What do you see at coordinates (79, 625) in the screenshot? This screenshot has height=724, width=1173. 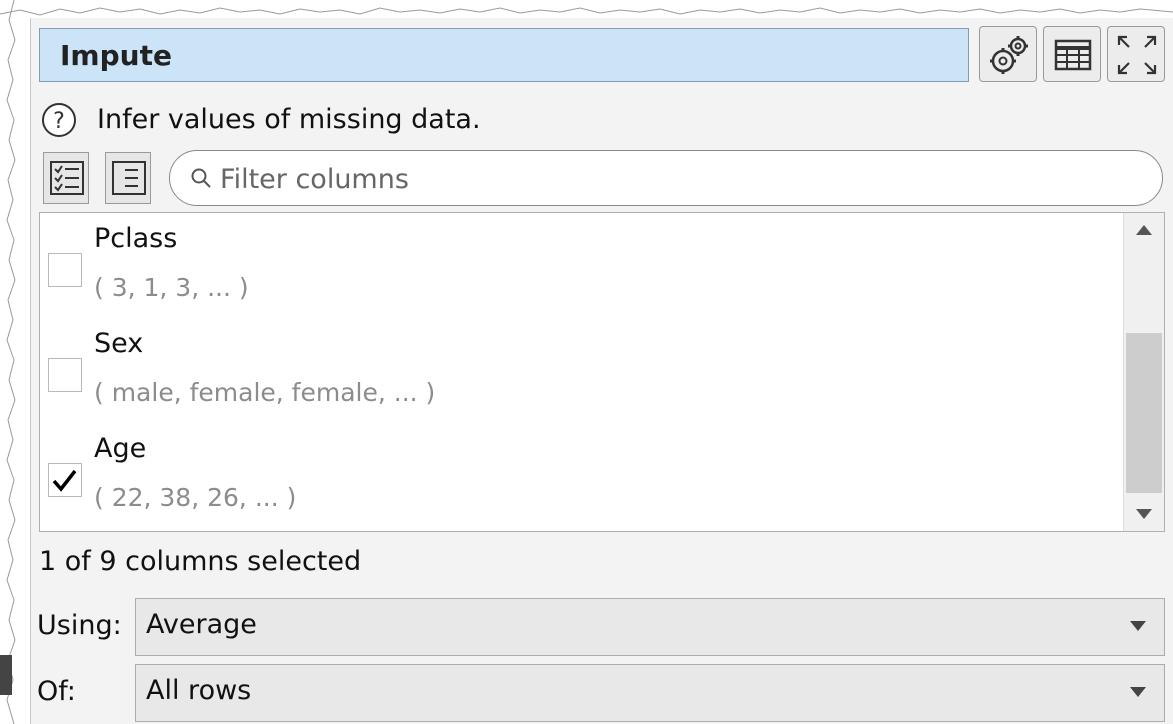 I see `using-label: Using:` at bounding box center [79, 625].